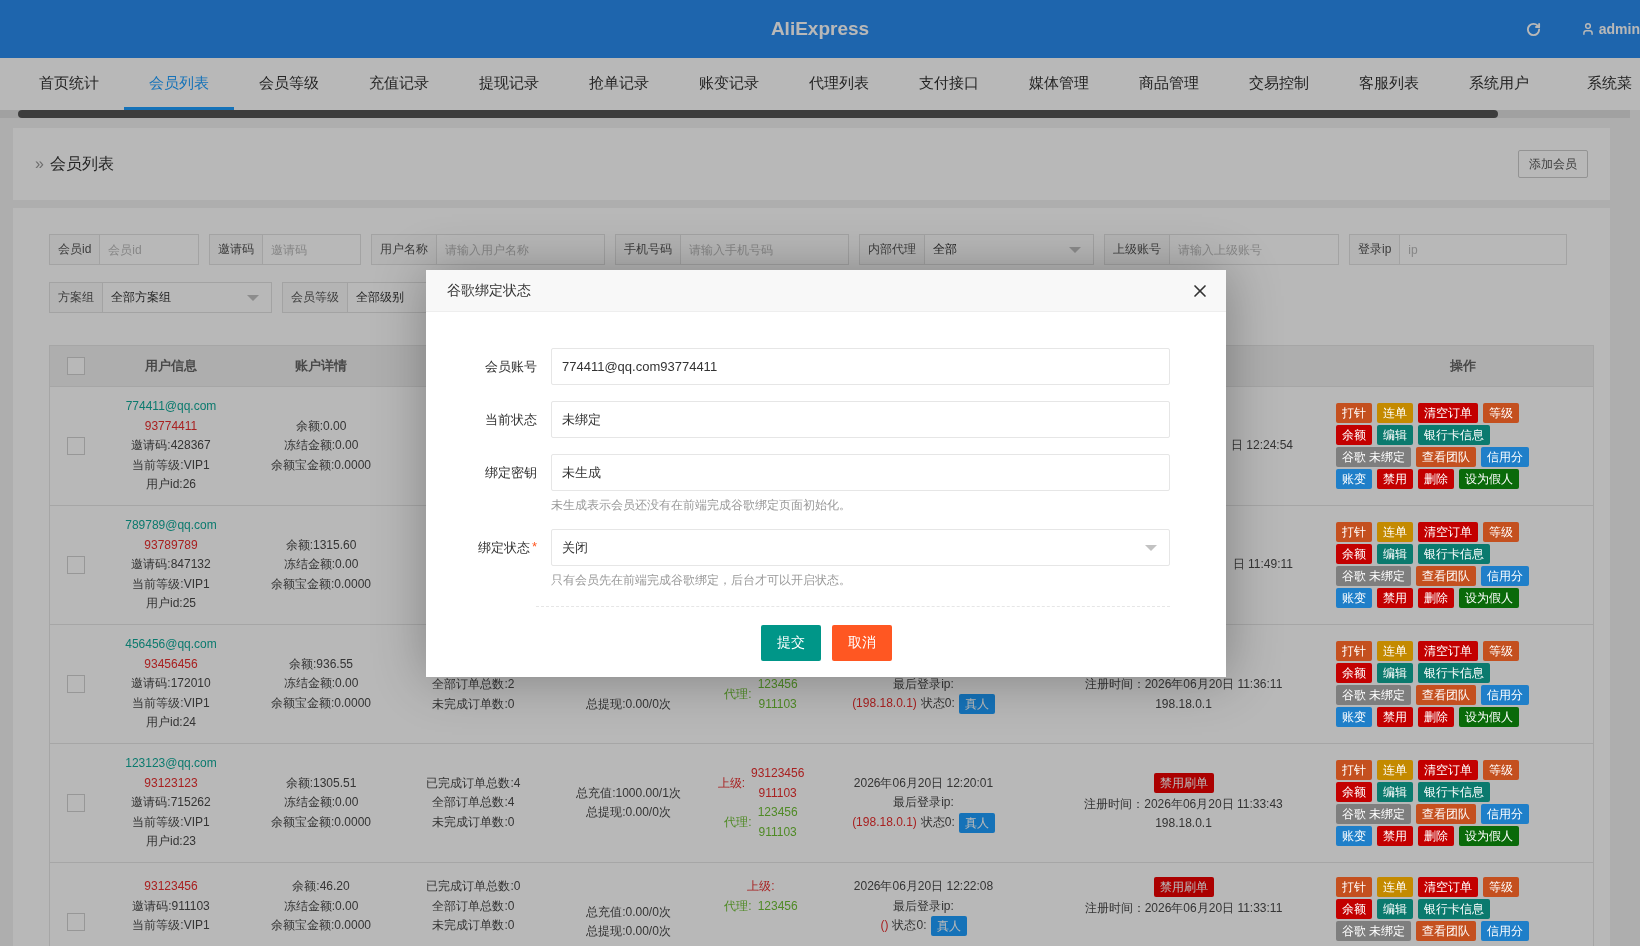 The height and width of the screenshot is (946, 1640). What do you see at coordinates (399, 84) in the screenshot?
I see `nav-tab: 充值记录` at bounding box center [399, 84].